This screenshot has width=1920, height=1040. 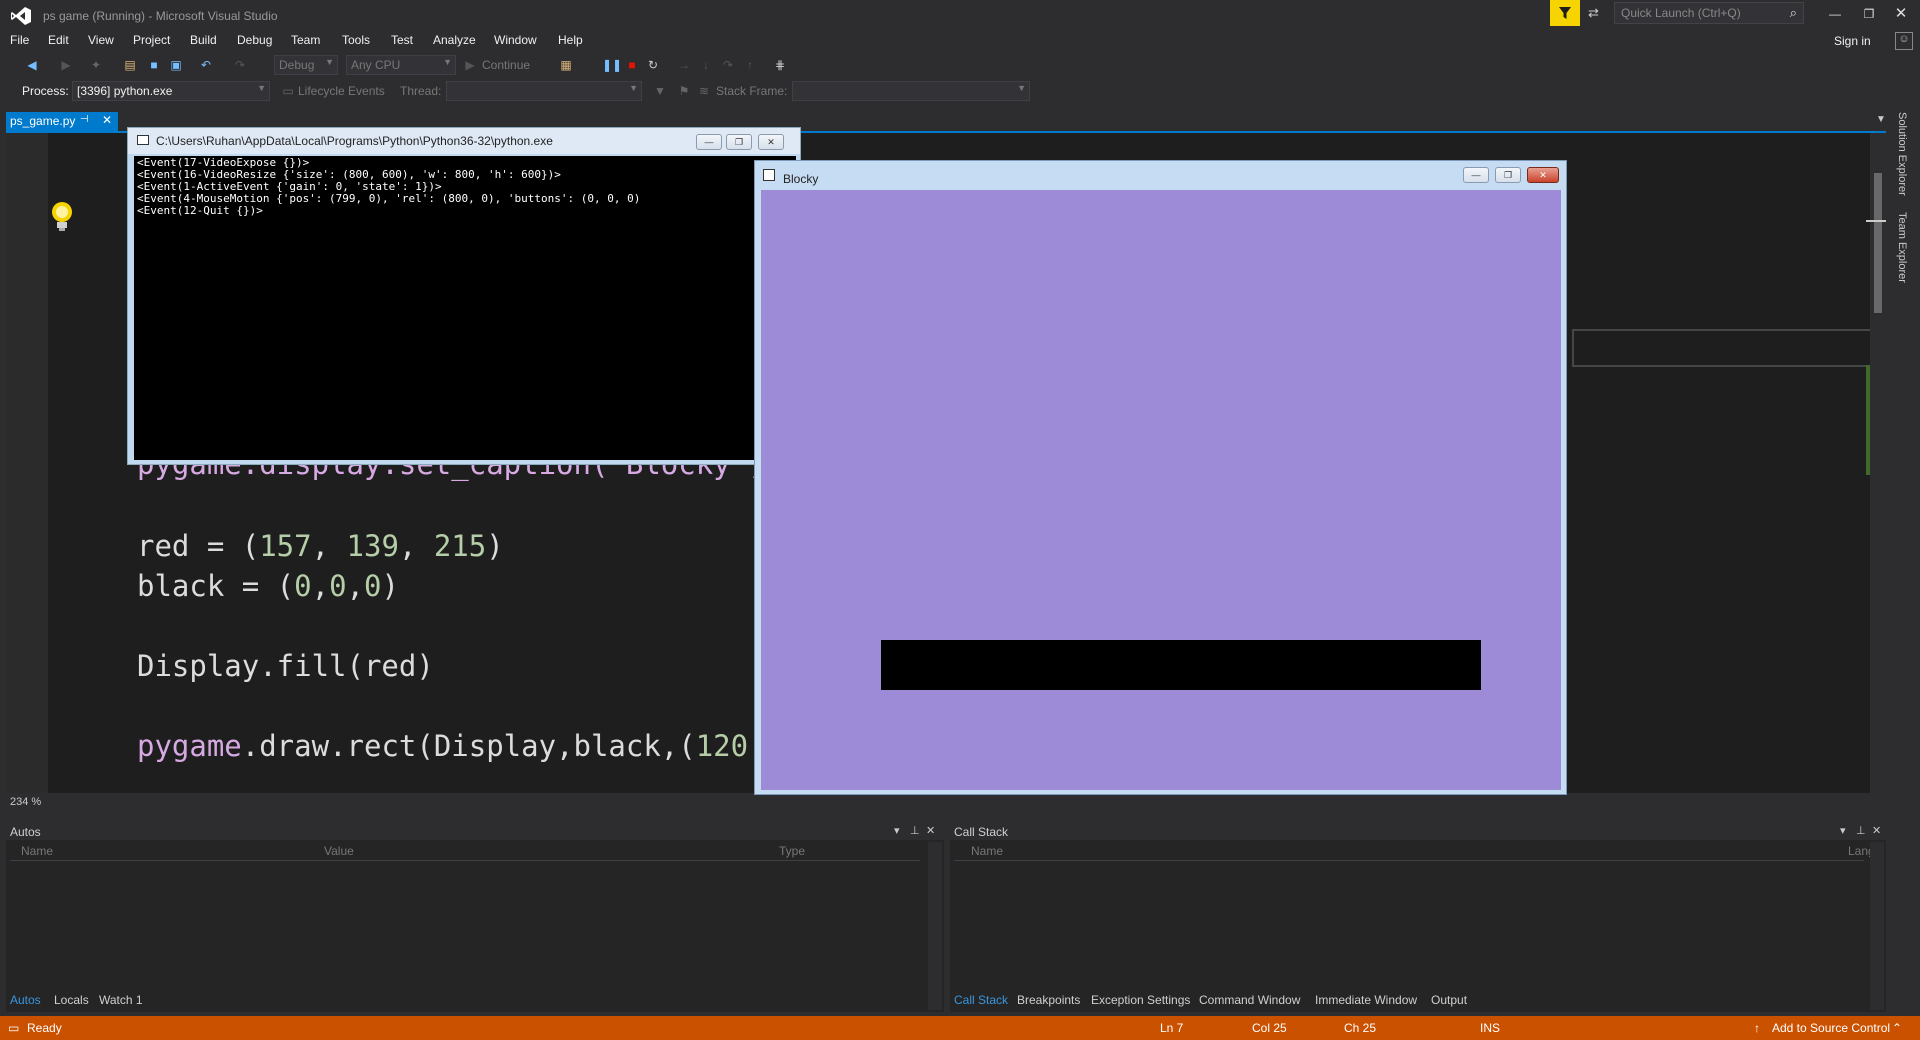 What do you see at coordinates (45, 91) in the screenshot?
I see `process-label: Process:` at bounding box center [45, 91].